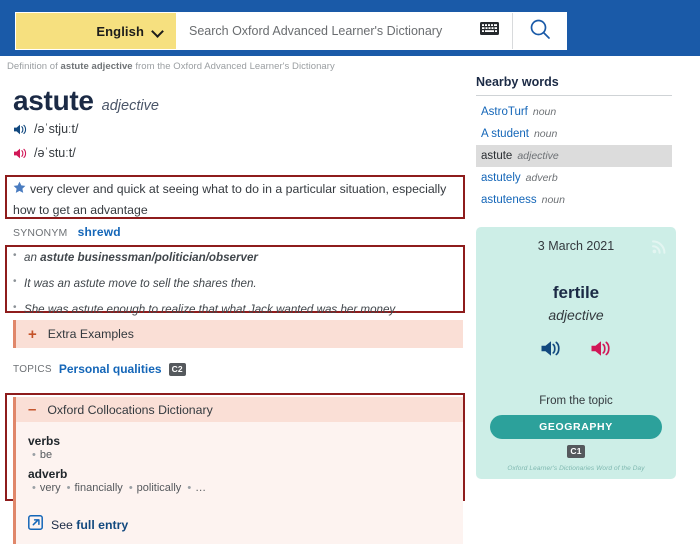 The height and width of the screenshot is (560, 700). Describe the element at coordinates (509, 200) in the screenshot. I see `nearby-word: astuteness` at that location.